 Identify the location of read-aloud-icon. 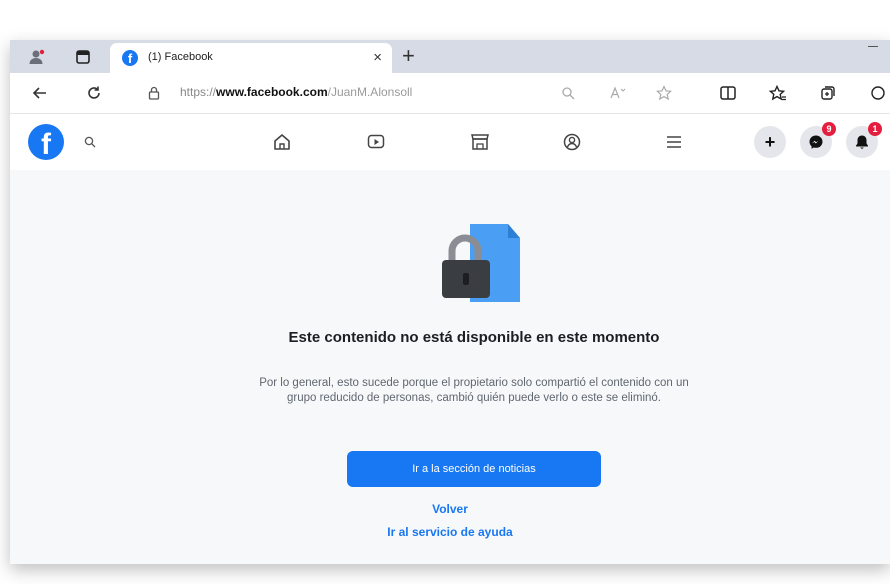
(618, 93).